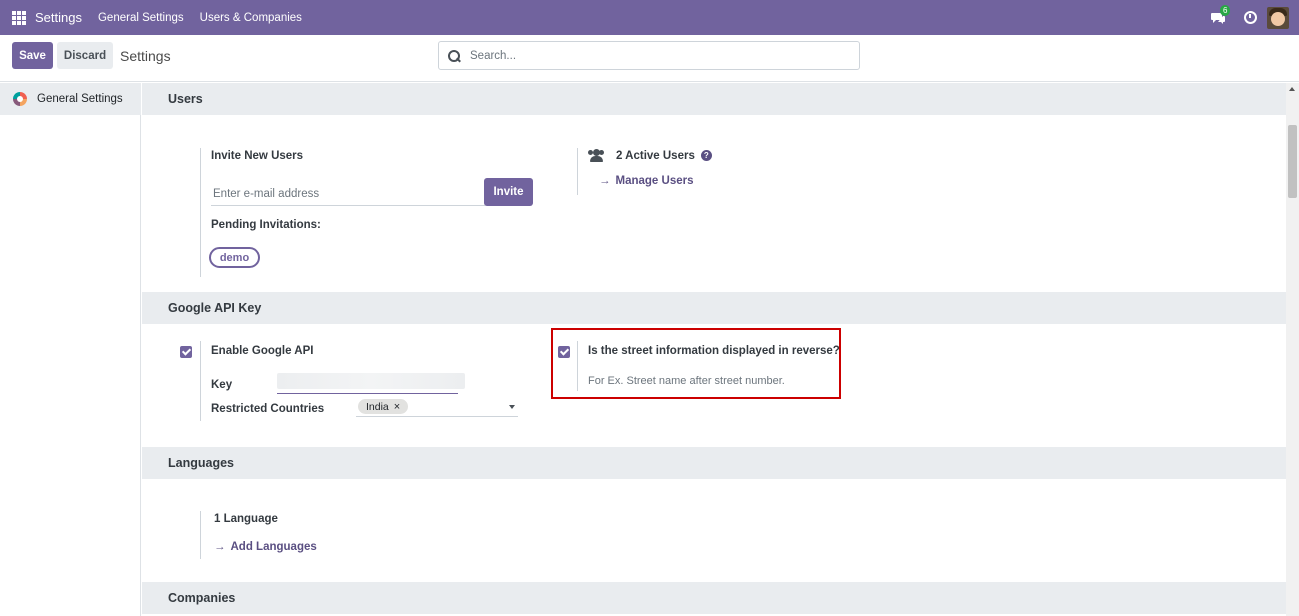 This screenshot has width=1299, height=616. I want to click on scroll-up-icon, so click(1292, 89).